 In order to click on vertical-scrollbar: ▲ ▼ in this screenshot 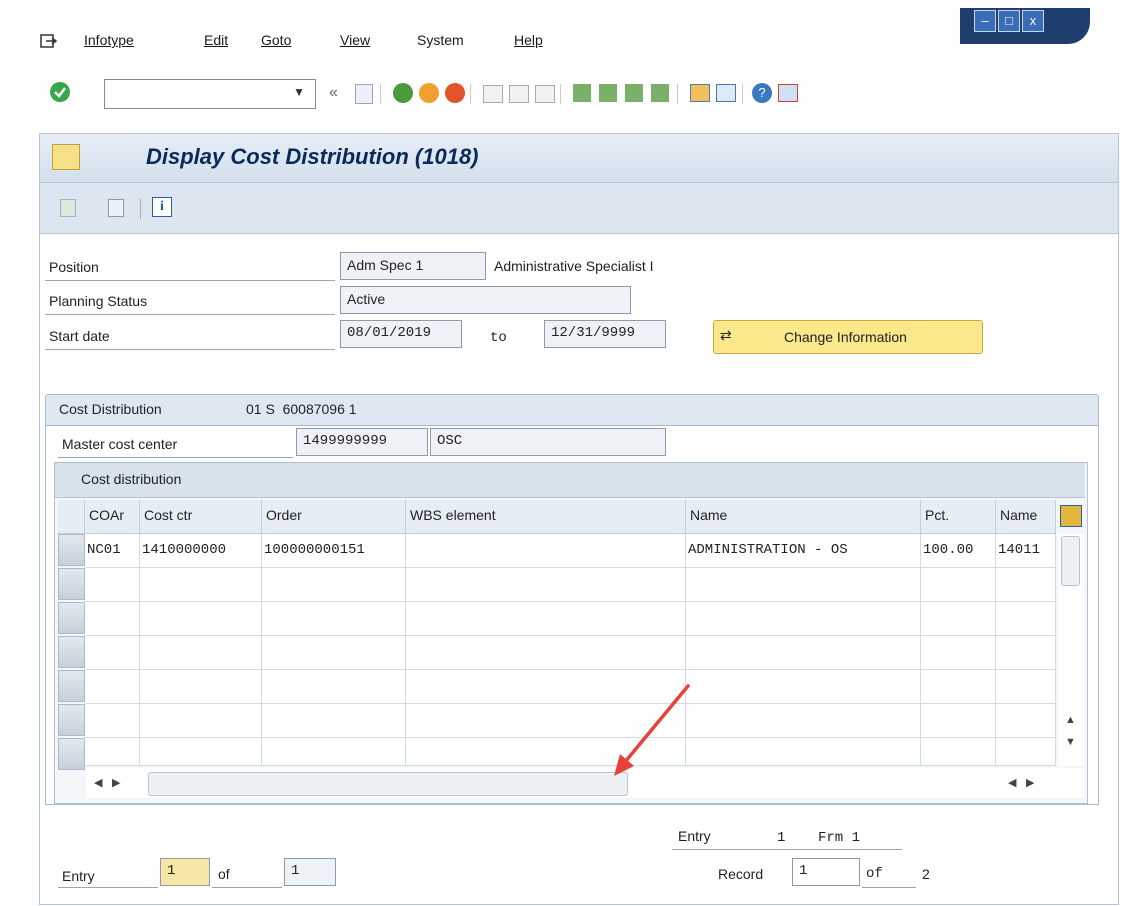, I will do `click(1071, 650)`.